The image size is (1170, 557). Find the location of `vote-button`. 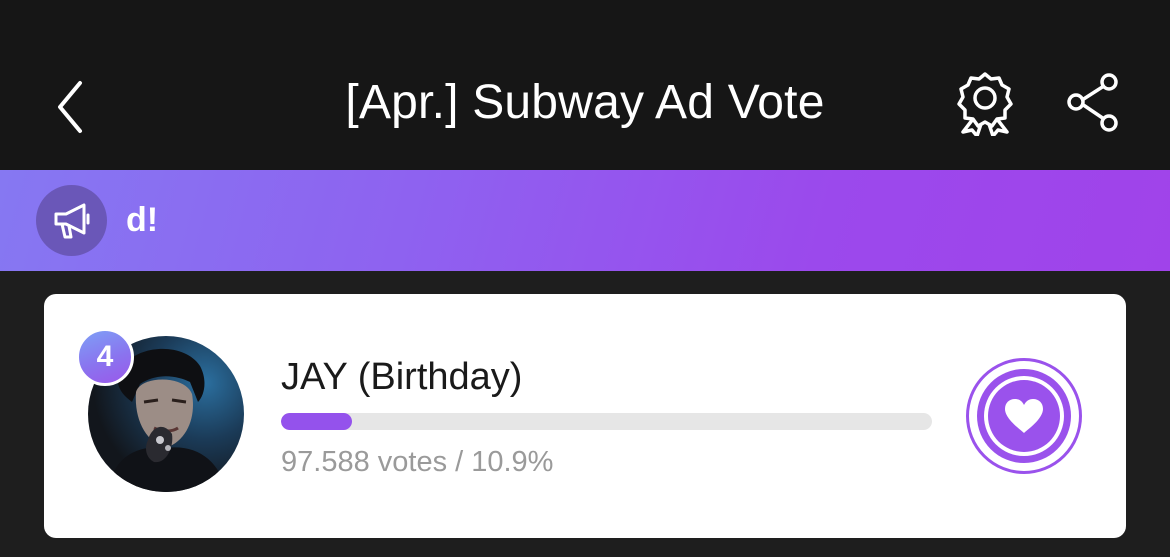

vote-button is located at coordinates (1024, 416).